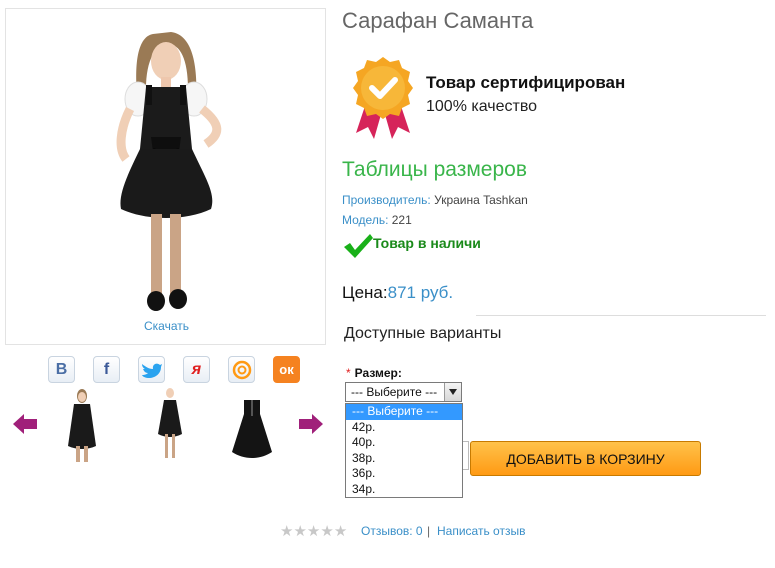  I want to click on write-review-link: Написать отзыв, so click(481, 531).